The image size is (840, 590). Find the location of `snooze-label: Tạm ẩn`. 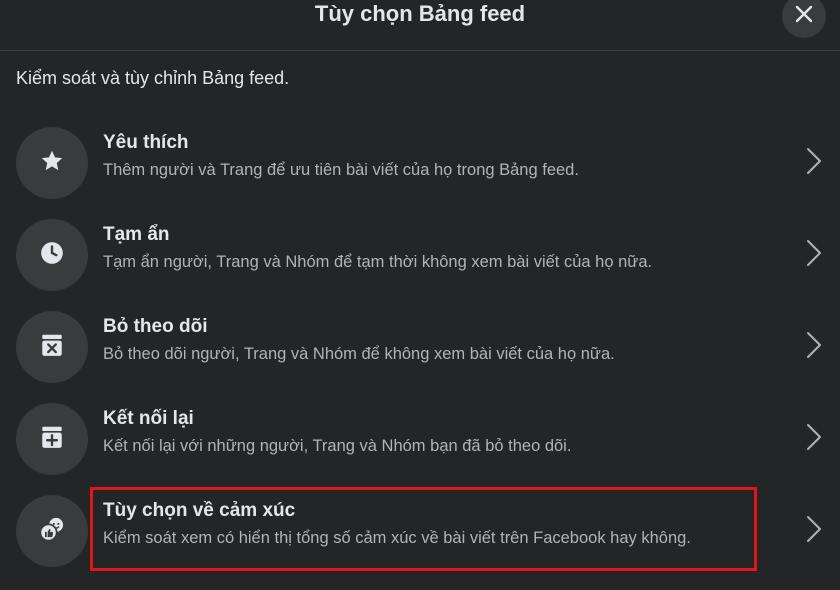

snooze-label: Tạm ẩn is located at coordinates (136, 234).